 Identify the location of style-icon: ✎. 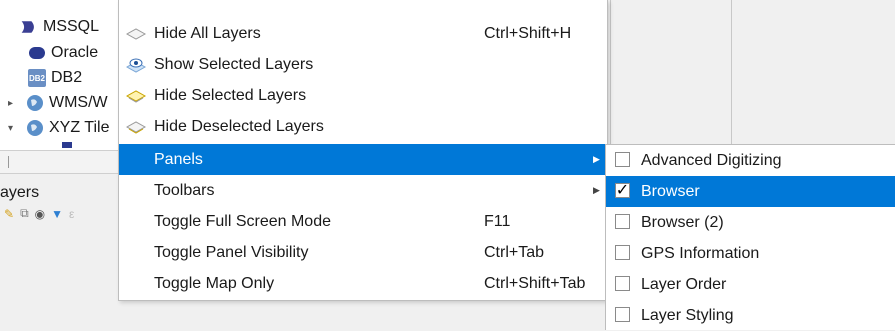
(9, 214).